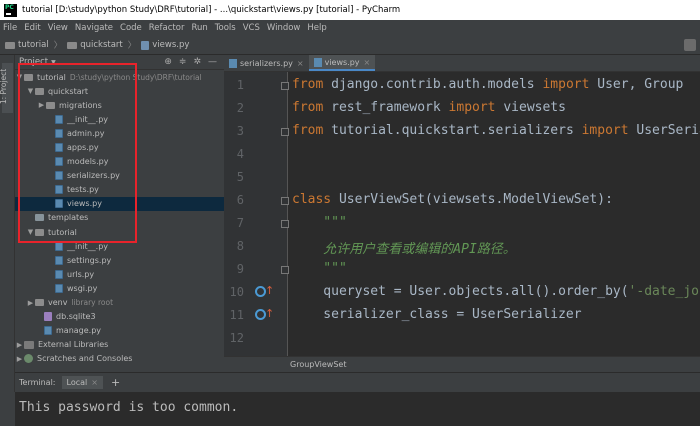  I want to click on breadcrumb-views: views.py, so click(165, 45).